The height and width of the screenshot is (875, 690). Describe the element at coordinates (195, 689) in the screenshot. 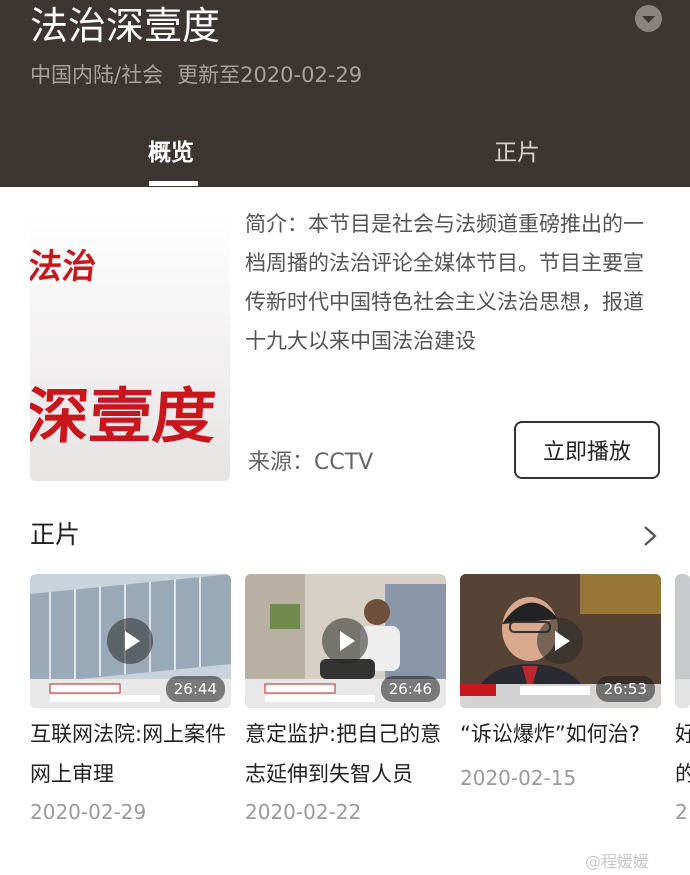

I see `episode-duration: 26:44` at that location.